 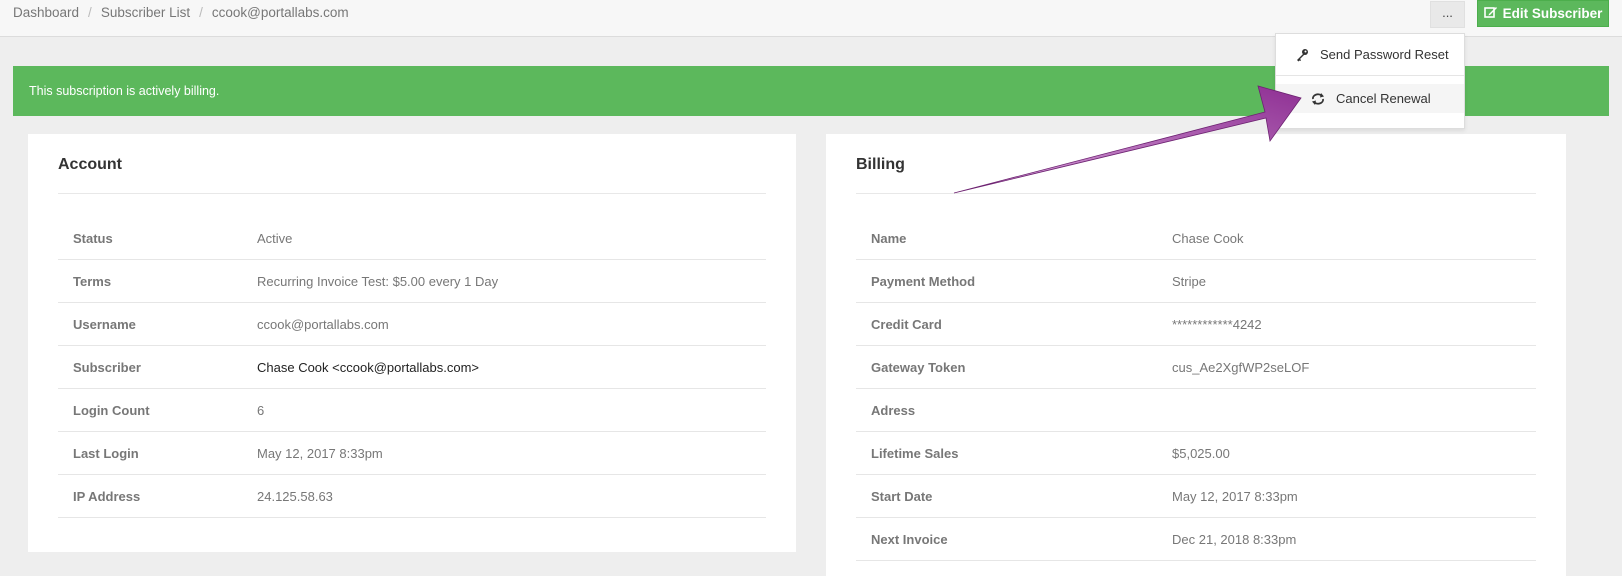 What do you see at coordinates (889, 238) in the screenshot?
I see `row-label: Name` at bounding box center [889, 238].